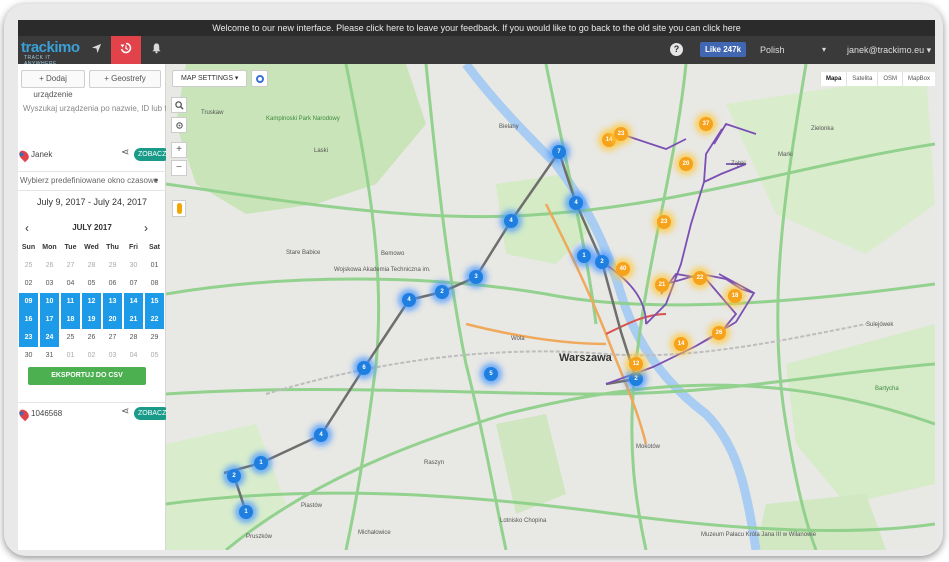 Image resolution: width=949 pixels, height=562 pixels. Describe the element at coordinates (179, 208) in the screenshot. I see `street-view-pegman-icon` at that location.